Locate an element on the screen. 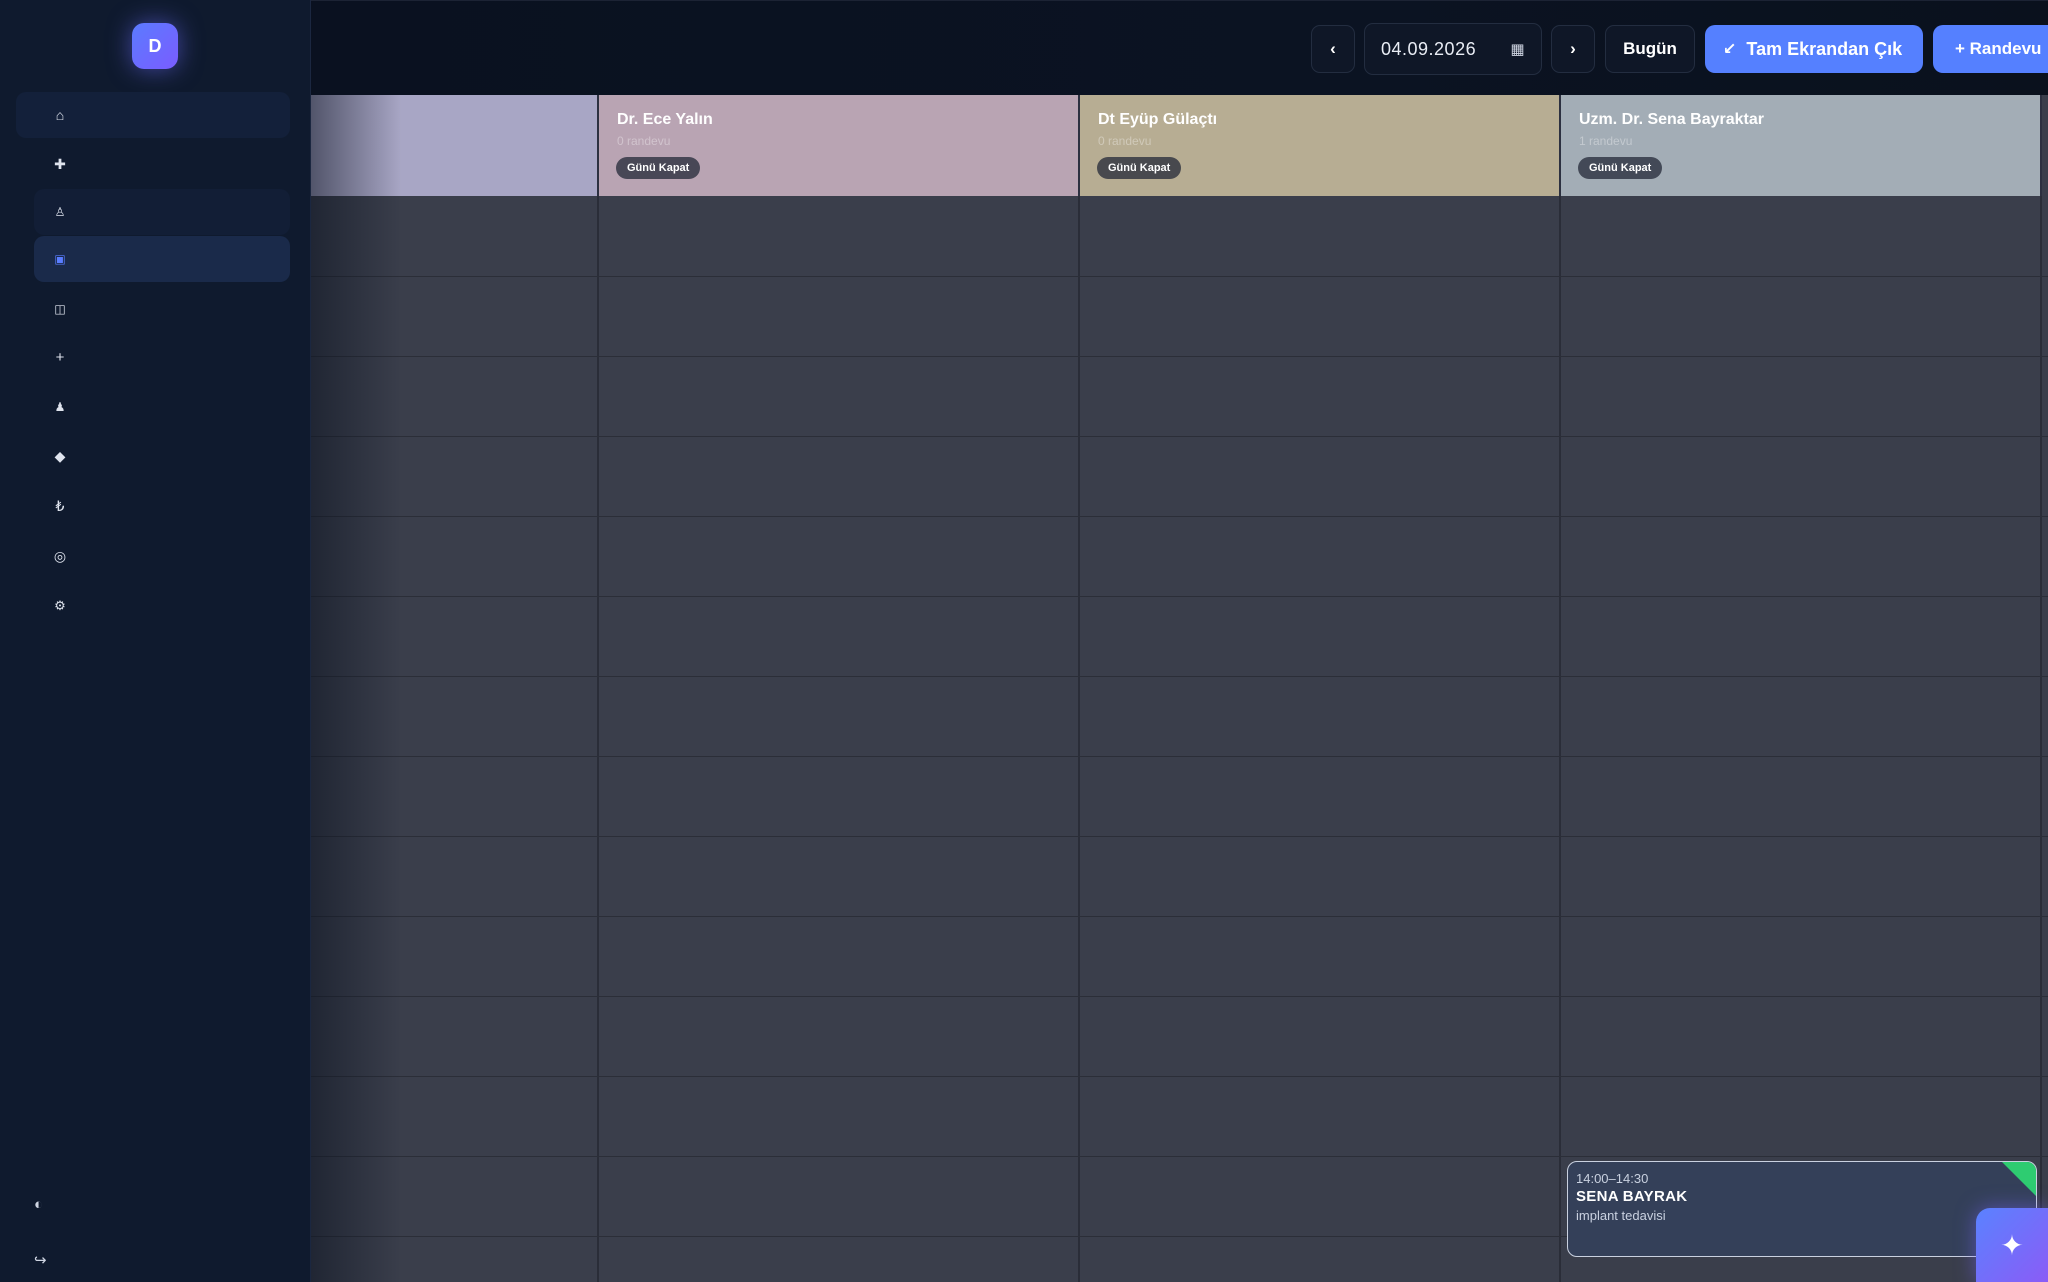 The height and width of the screenshot is (1282, 2048). calendar-icon: ▦ is located at coordinates (1517, 49).